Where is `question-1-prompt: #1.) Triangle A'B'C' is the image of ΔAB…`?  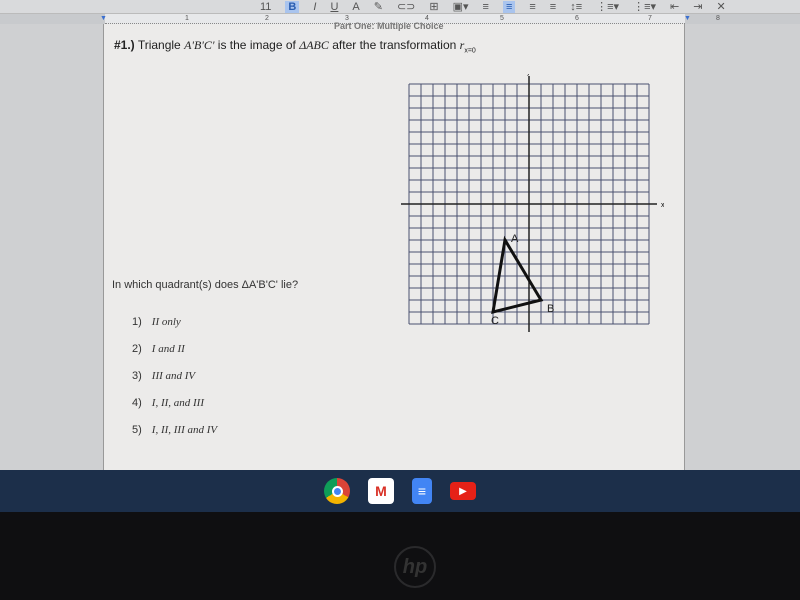 question-1-prompt: #1.) Triangle A'B'C' is the image of ΔAB… is located at coordinates (295, 46).